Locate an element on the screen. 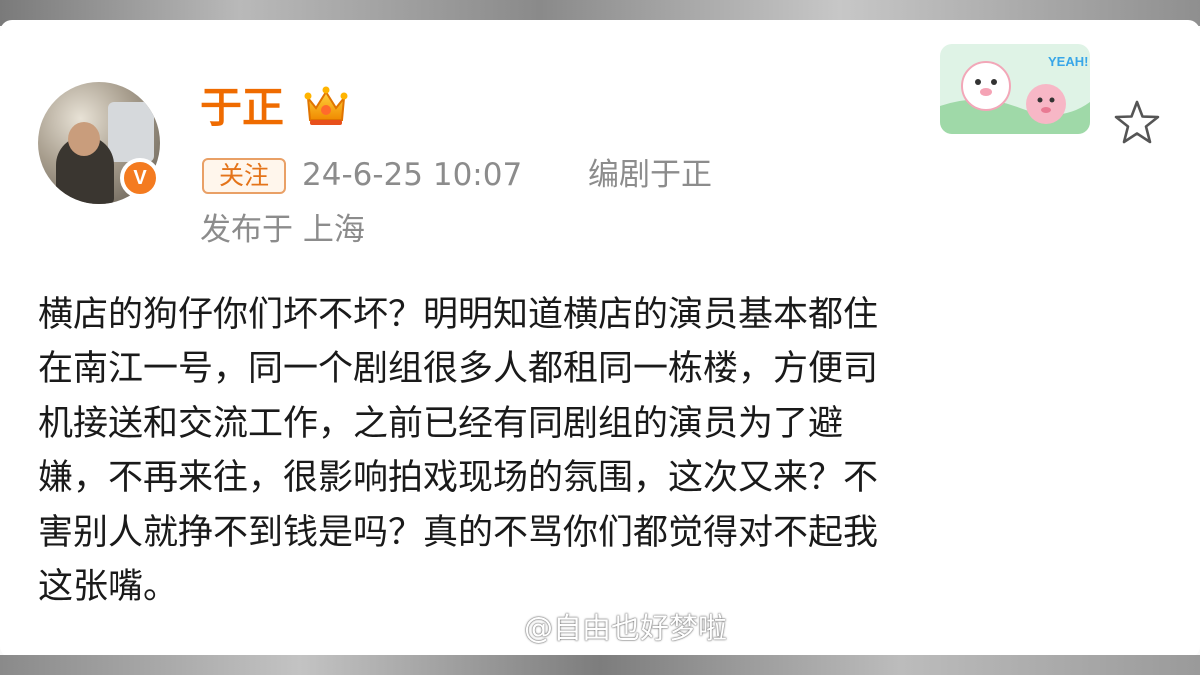 The height and width of the screenshot is (675, 1200). author-name: 于正 is located at coordinates (242, 108).